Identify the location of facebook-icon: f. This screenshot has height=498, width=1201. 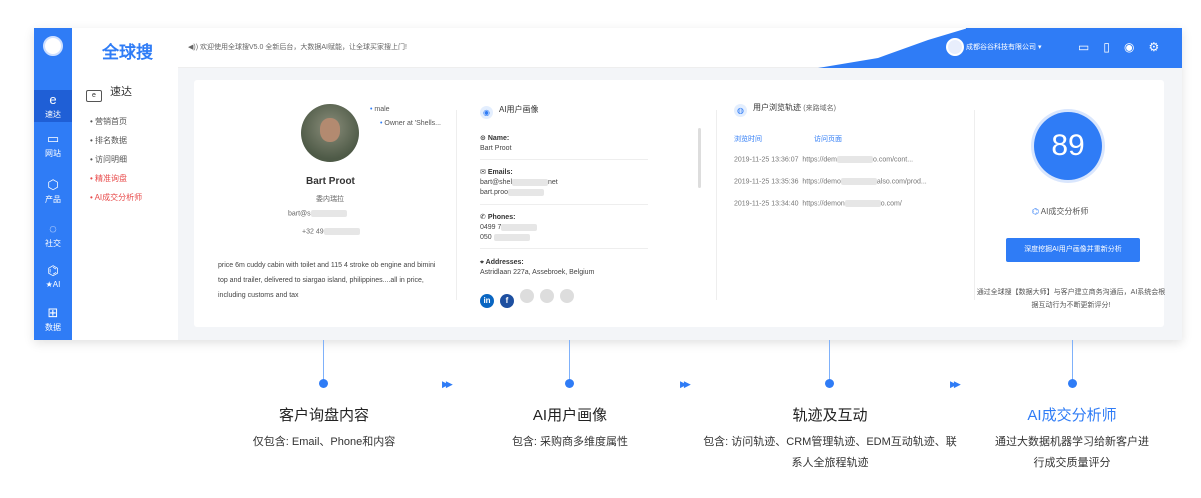
(507, 301).